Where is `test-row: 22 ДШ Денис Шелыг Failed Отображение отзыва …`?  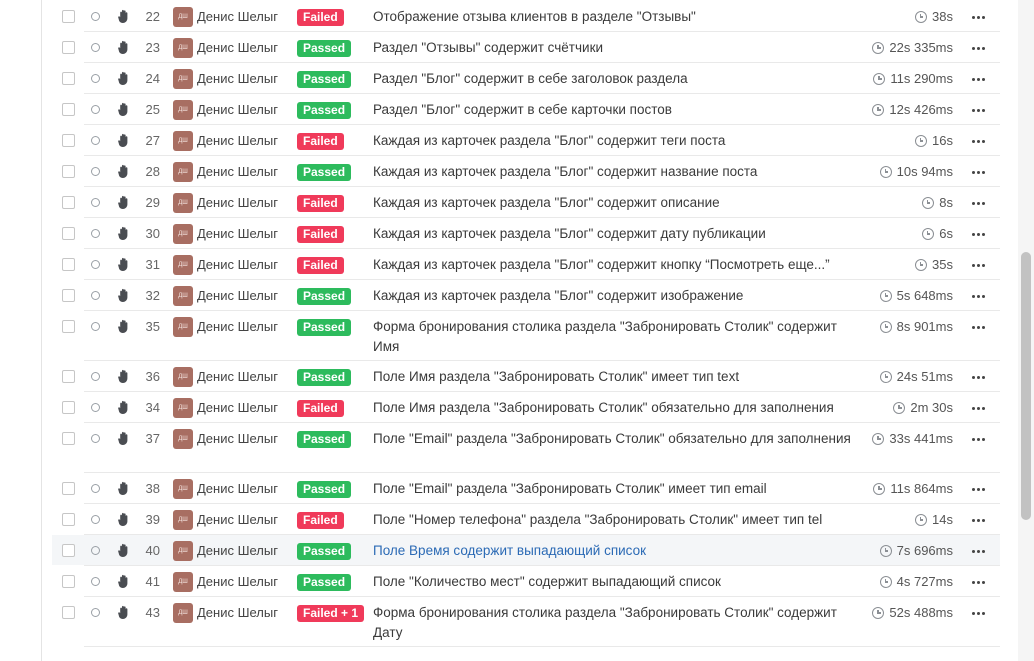 test-row: 22 ДШ Денис Шелыг Failed Отображение отзыва … is located at coordinates (526, 16).